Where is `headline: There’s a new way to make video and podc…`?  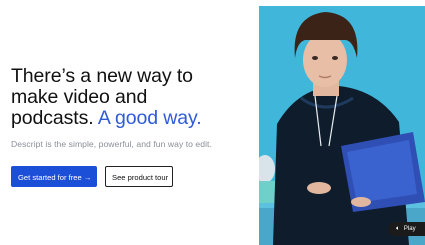
headline: There’s a new way to make video and podc… is located at coordinates (131, 97).